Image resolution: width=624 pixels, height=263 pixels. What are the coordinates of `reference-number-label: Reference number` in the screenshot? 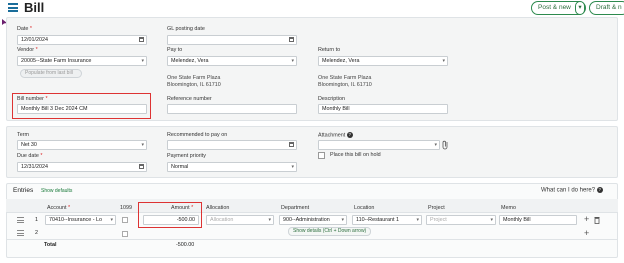 It's located at (189, 99).